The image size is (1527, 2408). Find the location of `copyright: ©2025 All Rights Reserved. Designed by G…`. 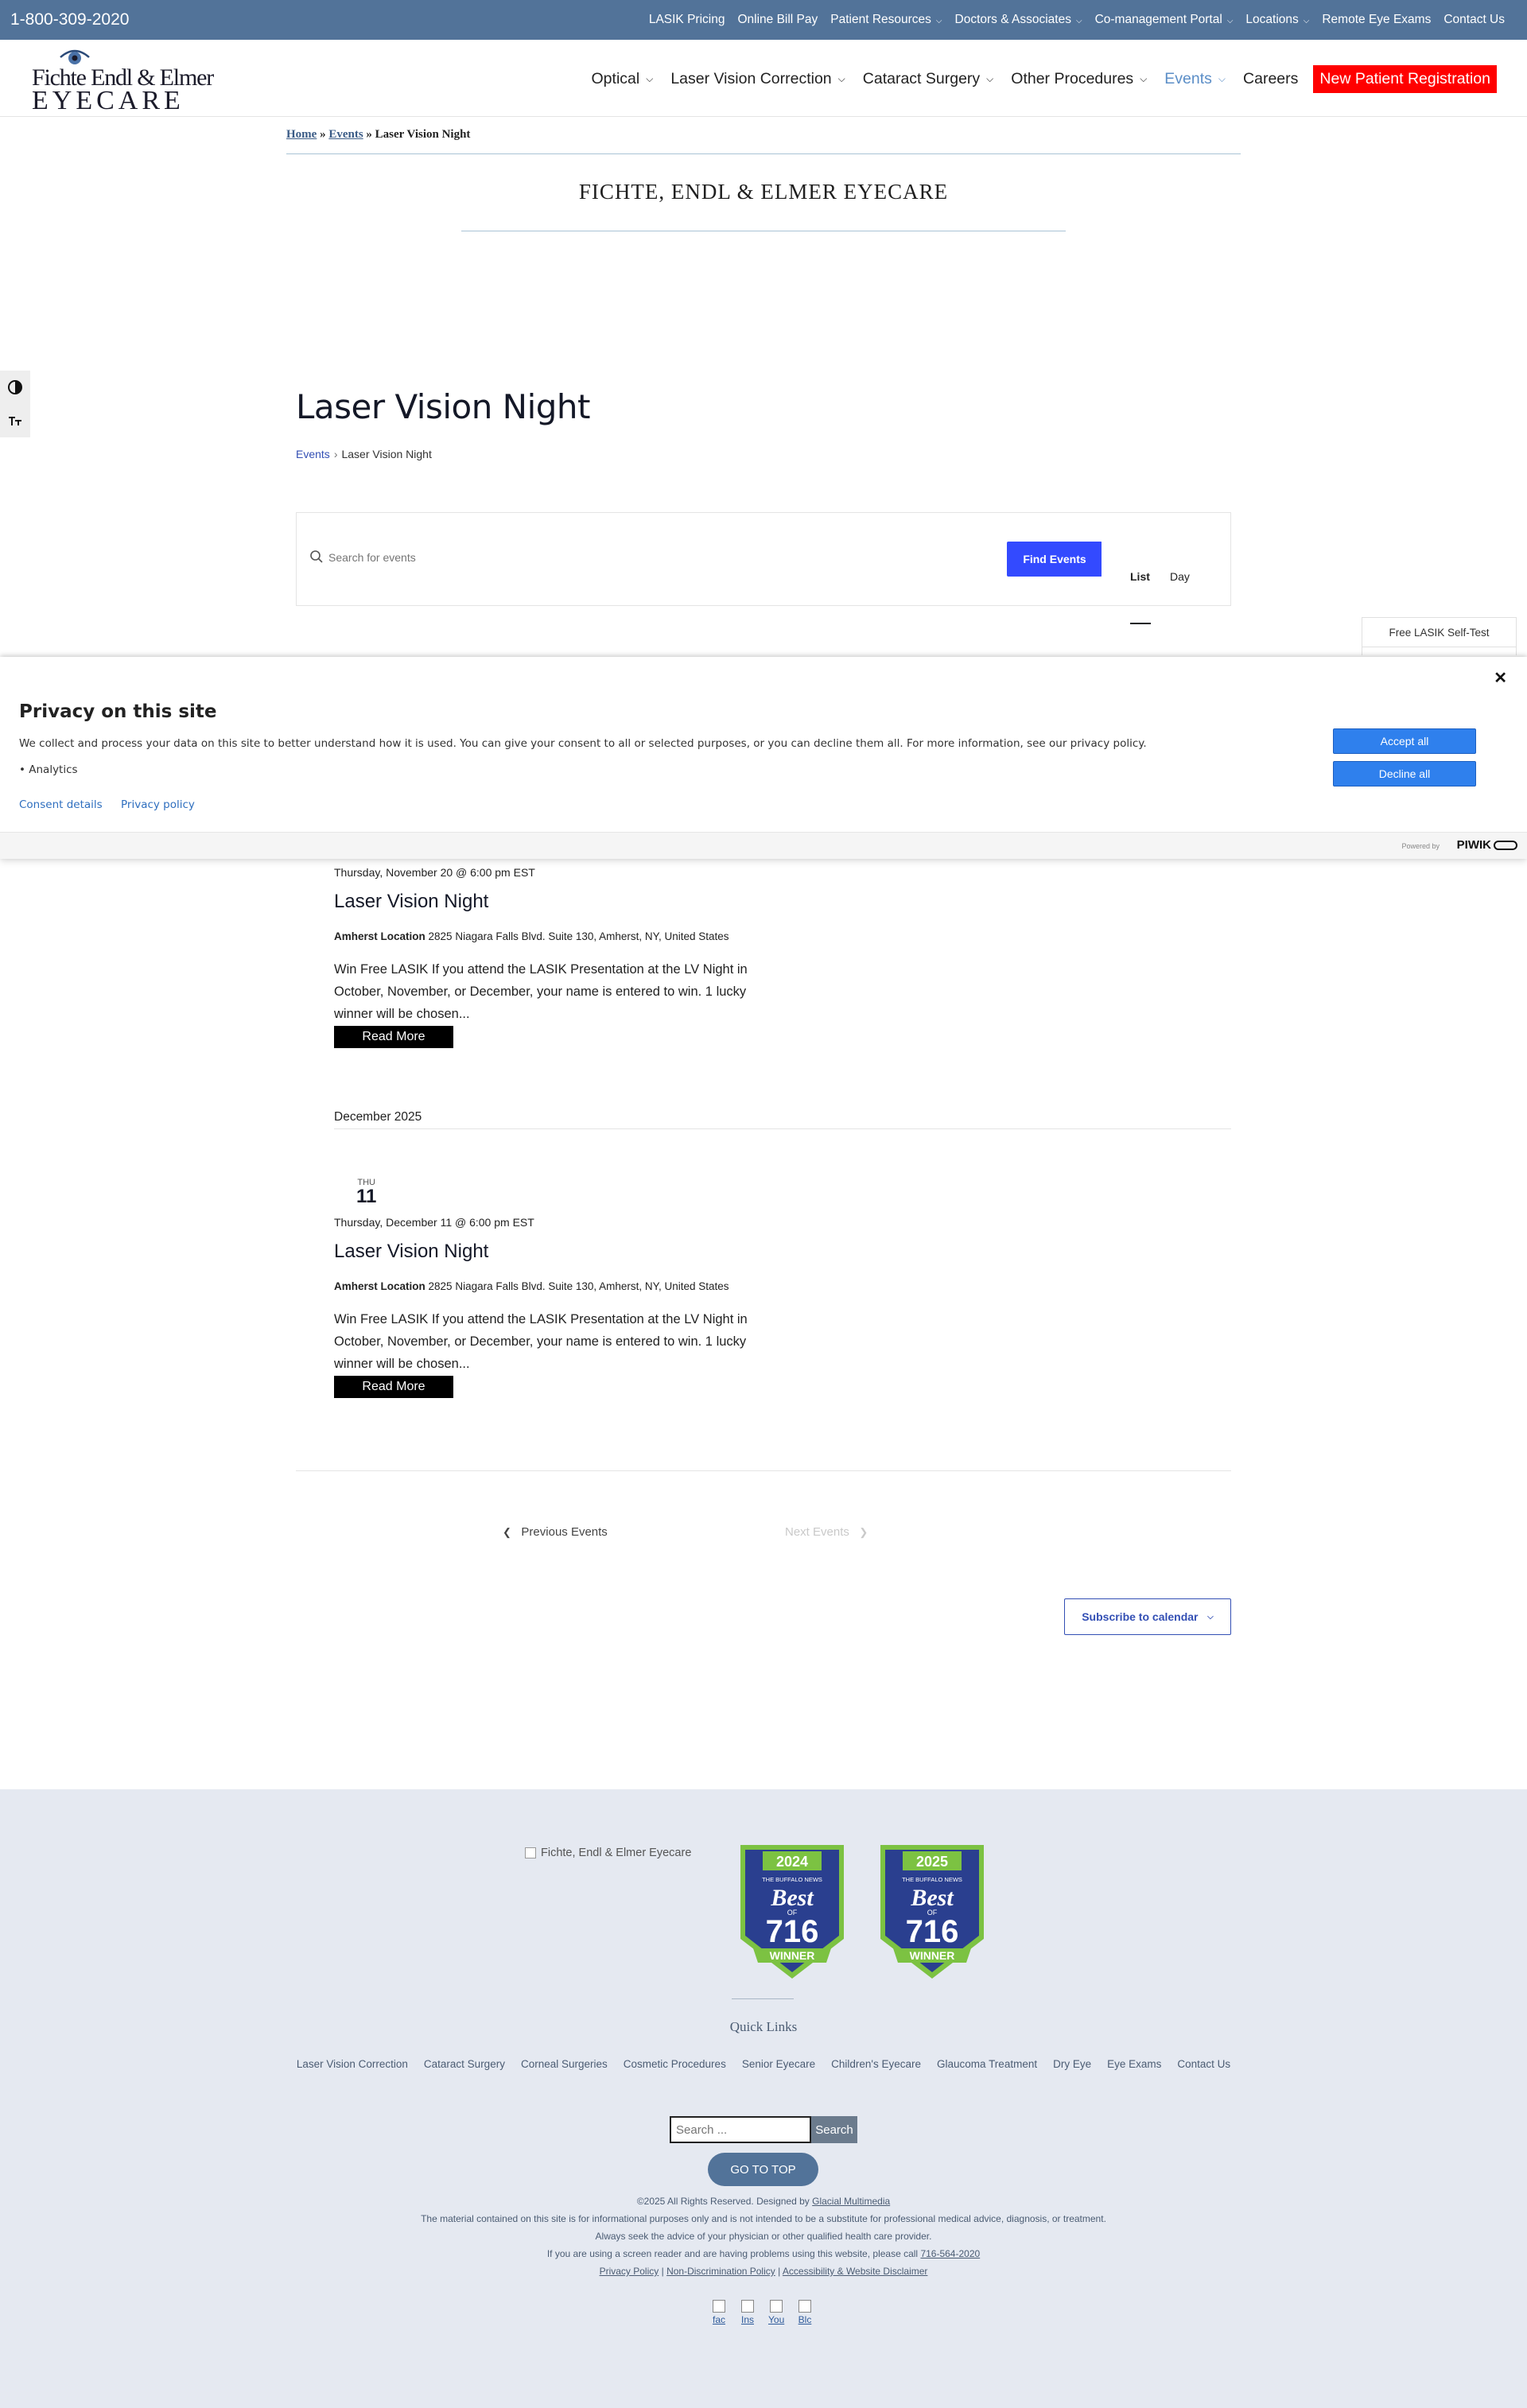

copyright: ©2025 All Rights Reserved. Designed by G… is located at coordinates (763, 2201).